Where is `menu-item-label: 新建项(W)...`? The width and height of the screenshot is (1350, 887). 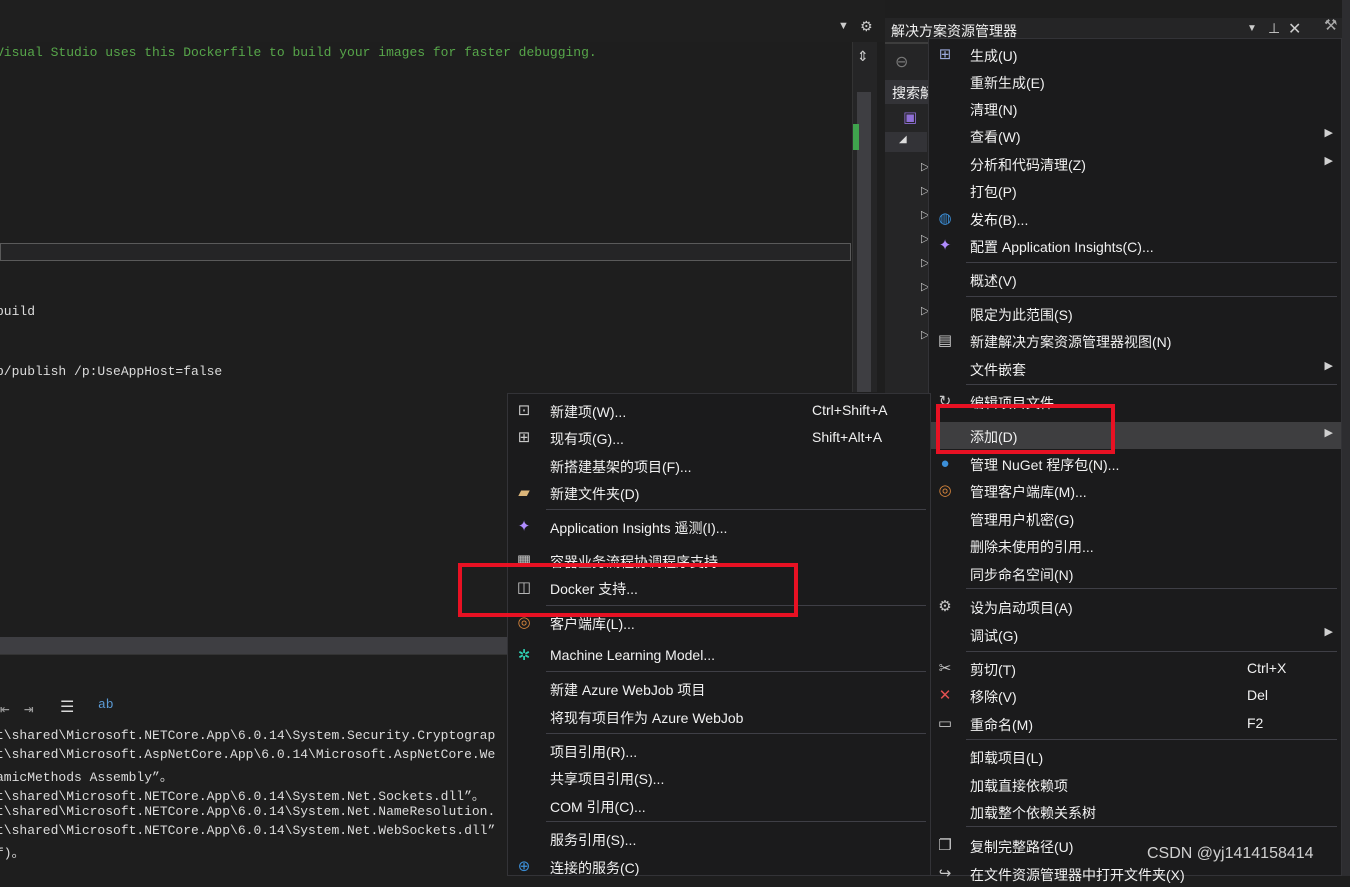 menu-item-label: 新建项(W)... is located at coordinates (588, 412).